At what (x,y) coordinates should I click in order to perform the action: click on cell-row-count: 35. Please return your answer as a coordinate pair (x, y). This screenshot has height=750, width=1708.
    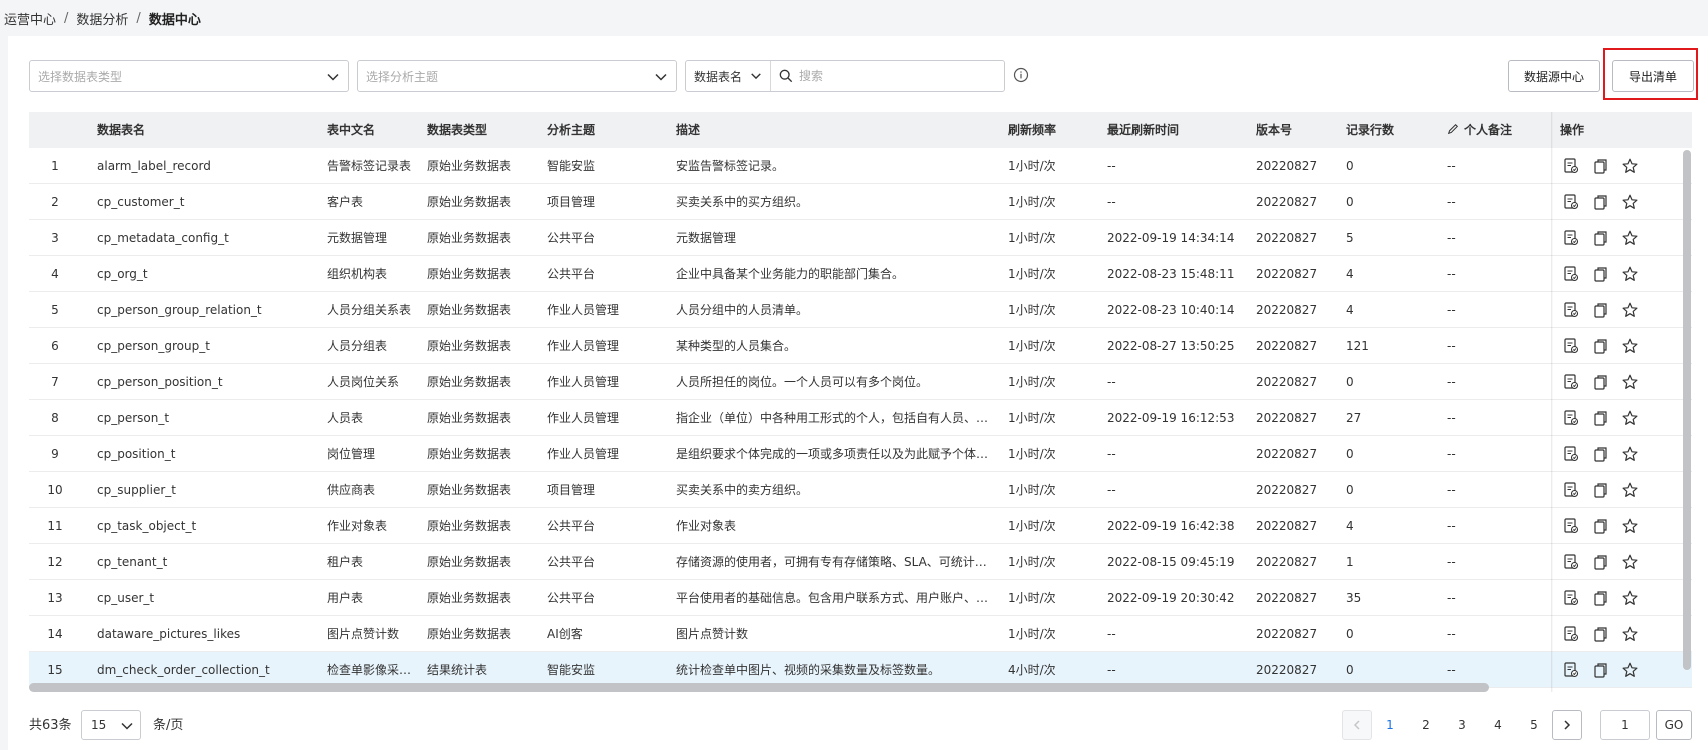
    Looking at the image, I should click on (1354, 598).